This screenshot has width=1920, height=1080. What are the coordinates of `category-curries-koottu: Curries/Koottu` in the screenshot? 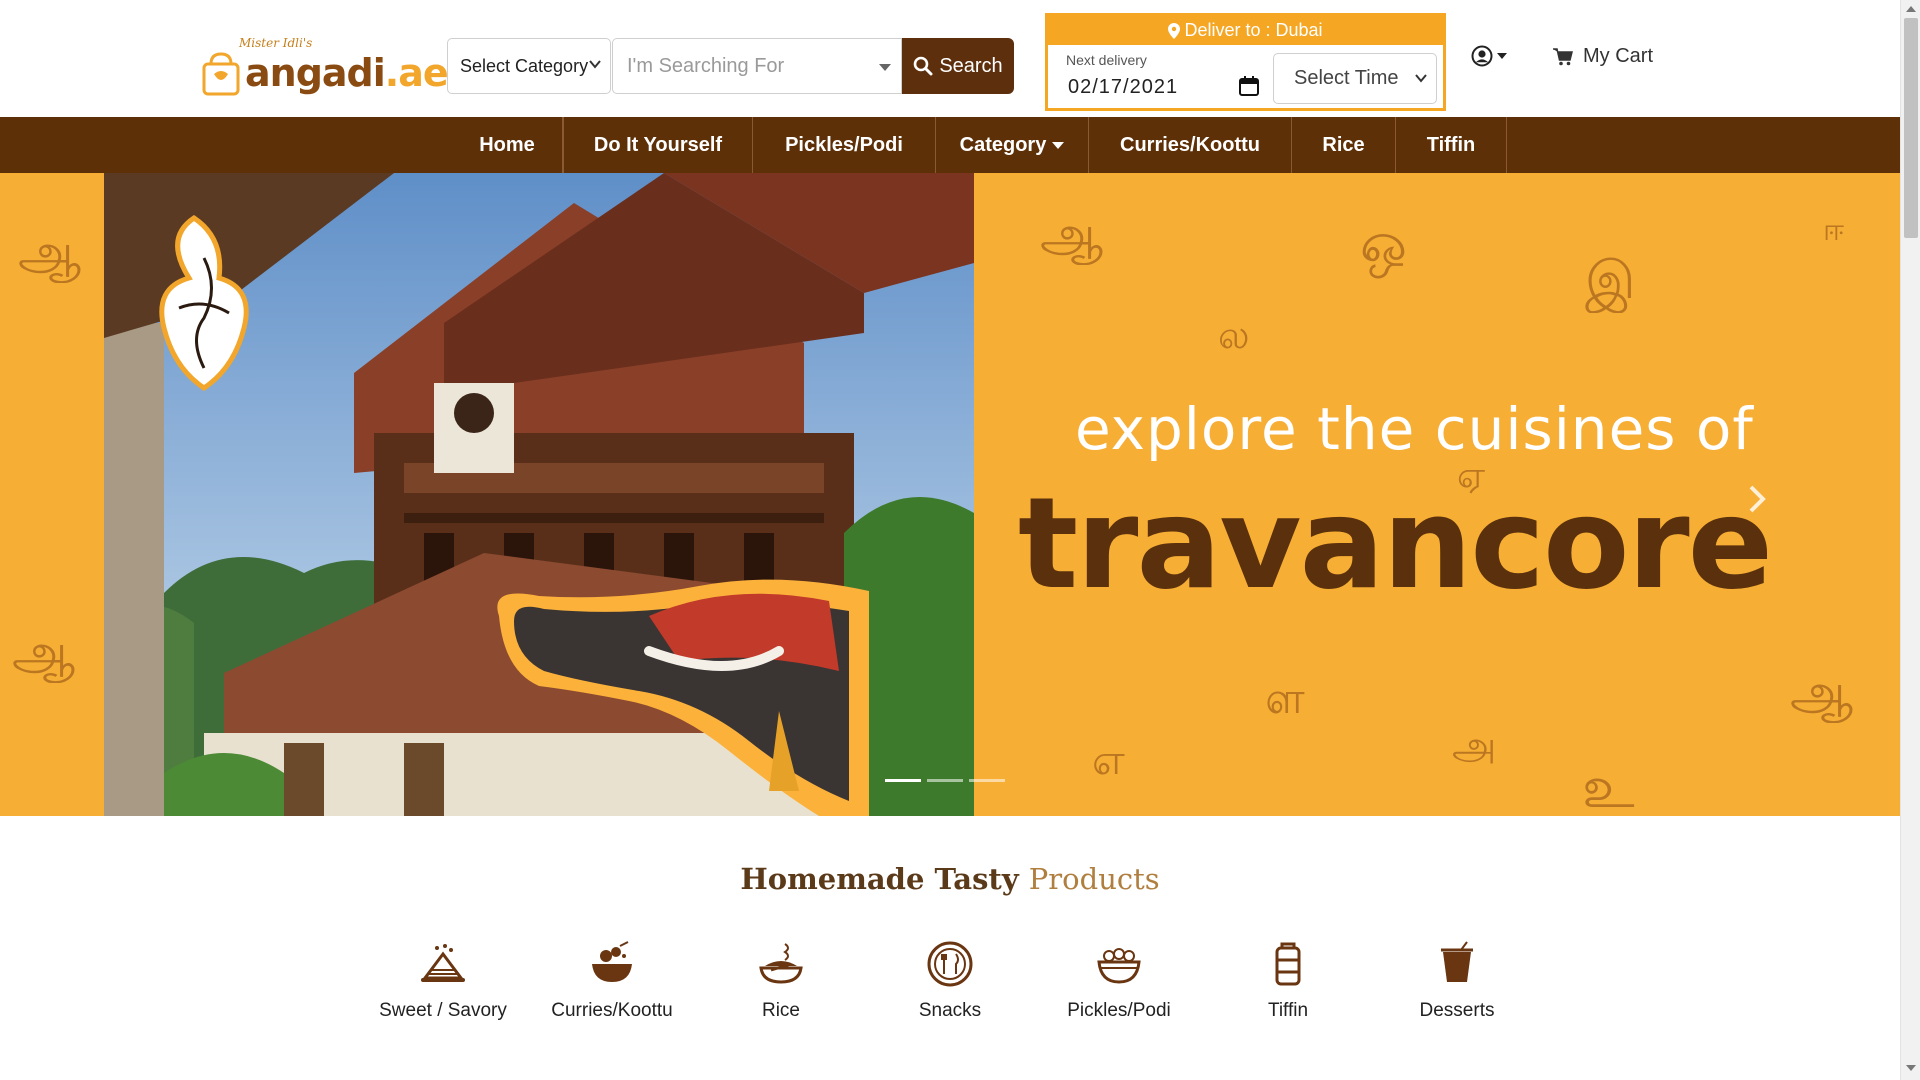 It's located at (612, 981).